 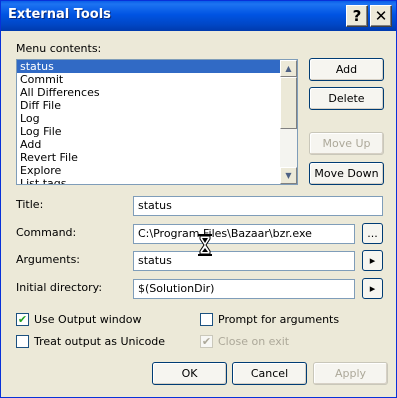 What do you see at coordinates (59, 14) in the screenshot?
I see `dialog-title: External Tools` at bounding box center [59, 14].